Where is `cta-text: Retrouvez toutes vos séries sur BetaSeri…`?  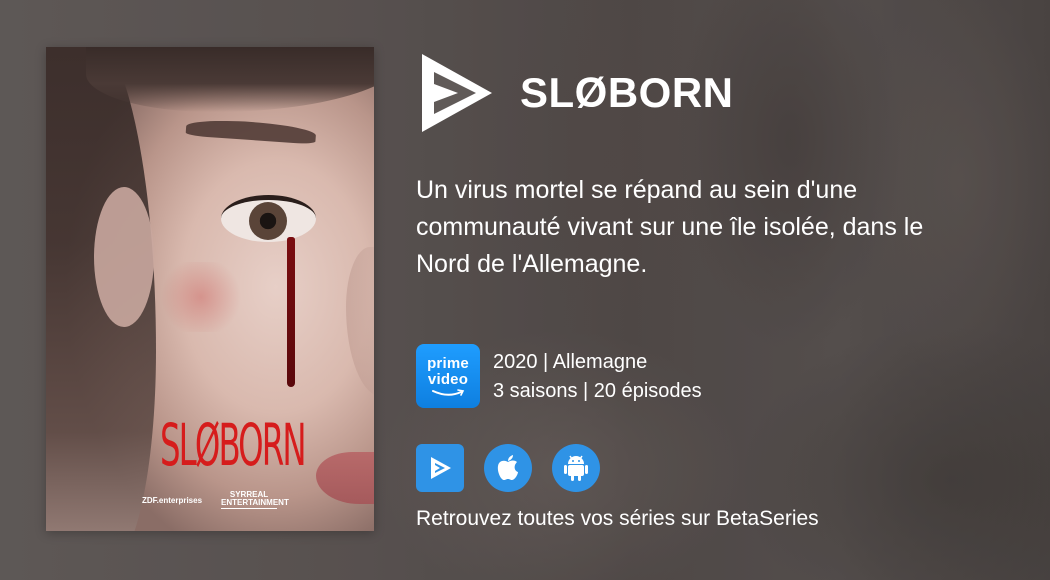 cta-text: Retrouvez toutes vos séries sur BetaSeri… is located at coordinates (617, 518).